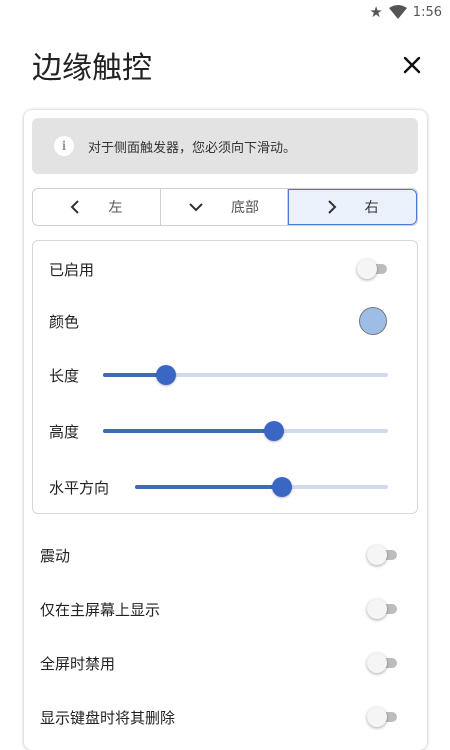  What do you see at coordinates (261, 487) in the screenshot?
I see `horizontal-slider` at bounding box center [261, 487].